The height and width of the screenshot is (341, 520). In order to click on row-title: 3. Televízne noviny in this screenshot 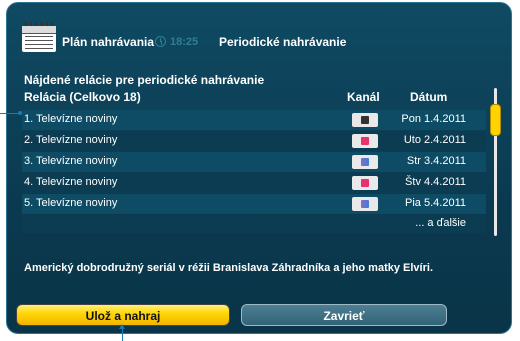, I will do `click(71, 161)`.